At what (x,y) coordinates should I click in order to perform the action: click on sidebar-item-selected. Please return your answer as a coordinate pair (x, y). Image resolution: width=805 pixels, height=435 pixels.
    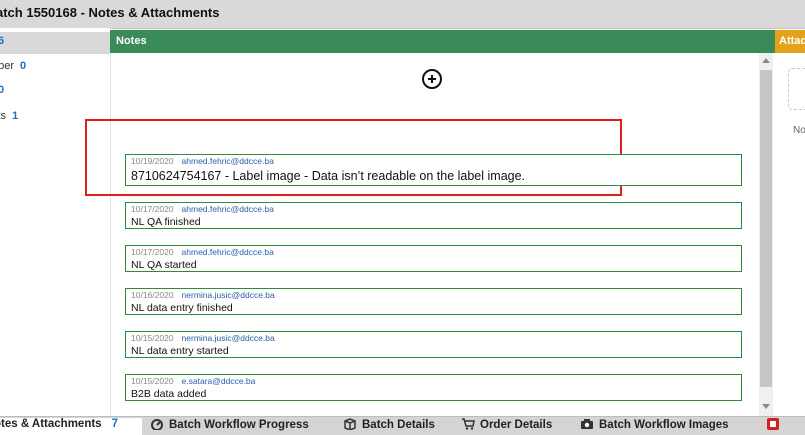
    Looking at the image, I should click on (55, 43).